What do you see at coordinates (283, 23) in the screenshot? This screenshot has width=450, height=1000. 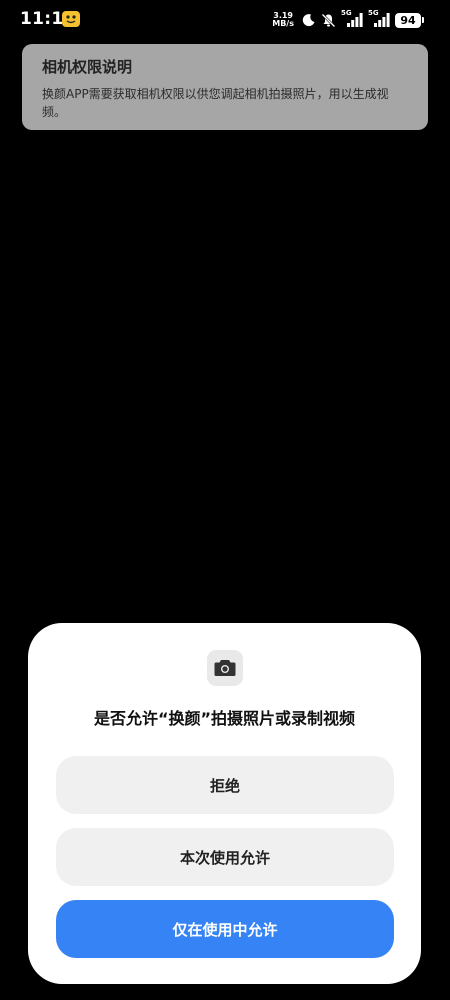 I see `network-speed-unit: MB/s` at bounding box center [283, 23].